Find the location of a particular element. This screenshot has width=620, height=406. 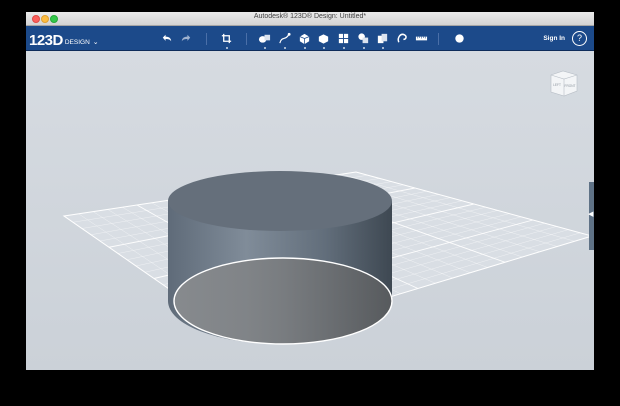

material-button is located at coordinates (459, 38).